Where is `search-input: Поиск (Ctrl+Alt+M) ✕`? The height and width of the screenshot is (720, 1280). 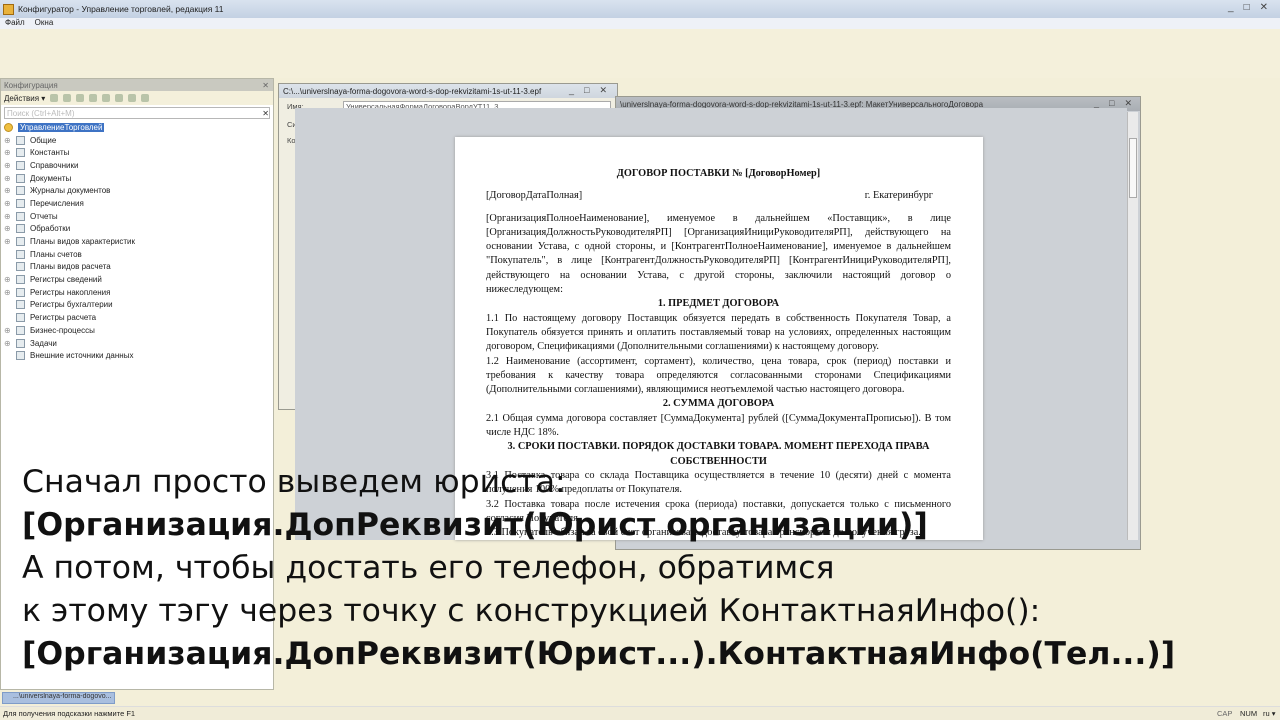 search-input: Поиск (Ctrl+Alt+M) ✕ is located at coordinates (137, 113).